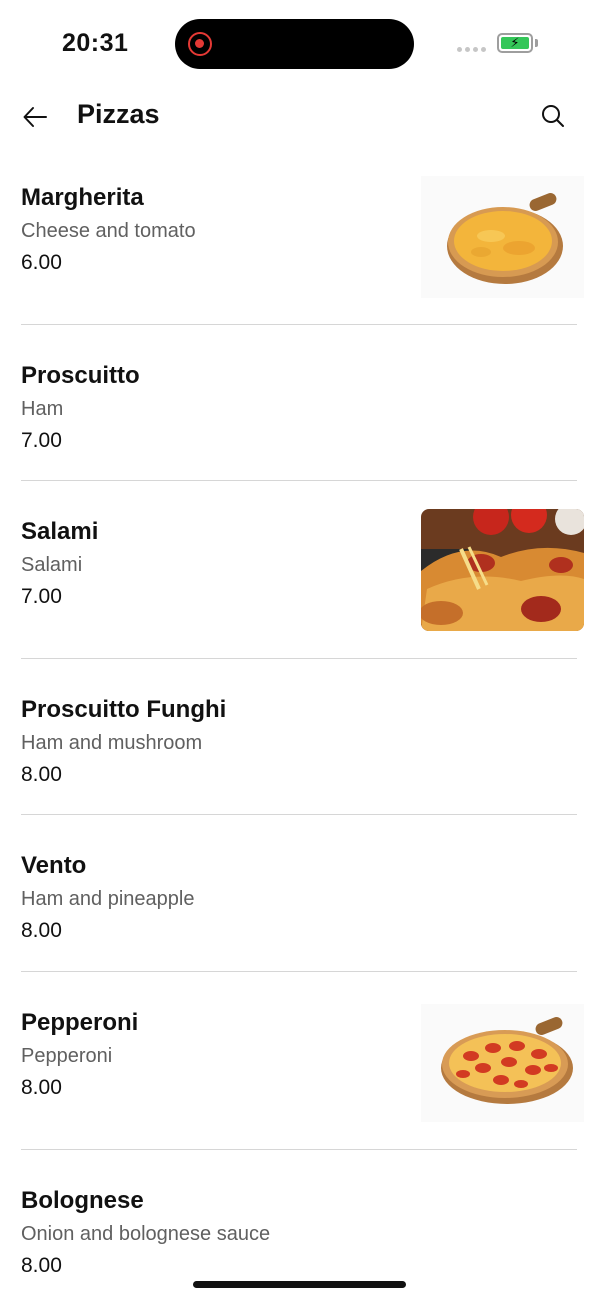  Describe the element at coordinates (52, 565) in the screenshot. I see `item-description: Salami` at that location.